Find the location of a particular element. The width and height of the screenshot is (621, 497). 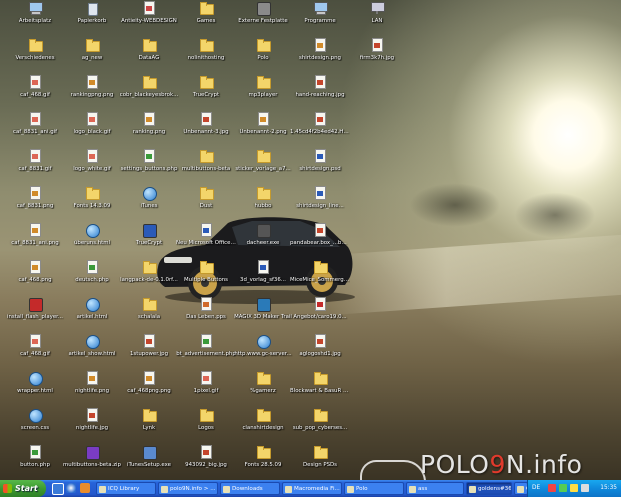

desktop-icon: wrapper.html is located at coordinates (35, 389).